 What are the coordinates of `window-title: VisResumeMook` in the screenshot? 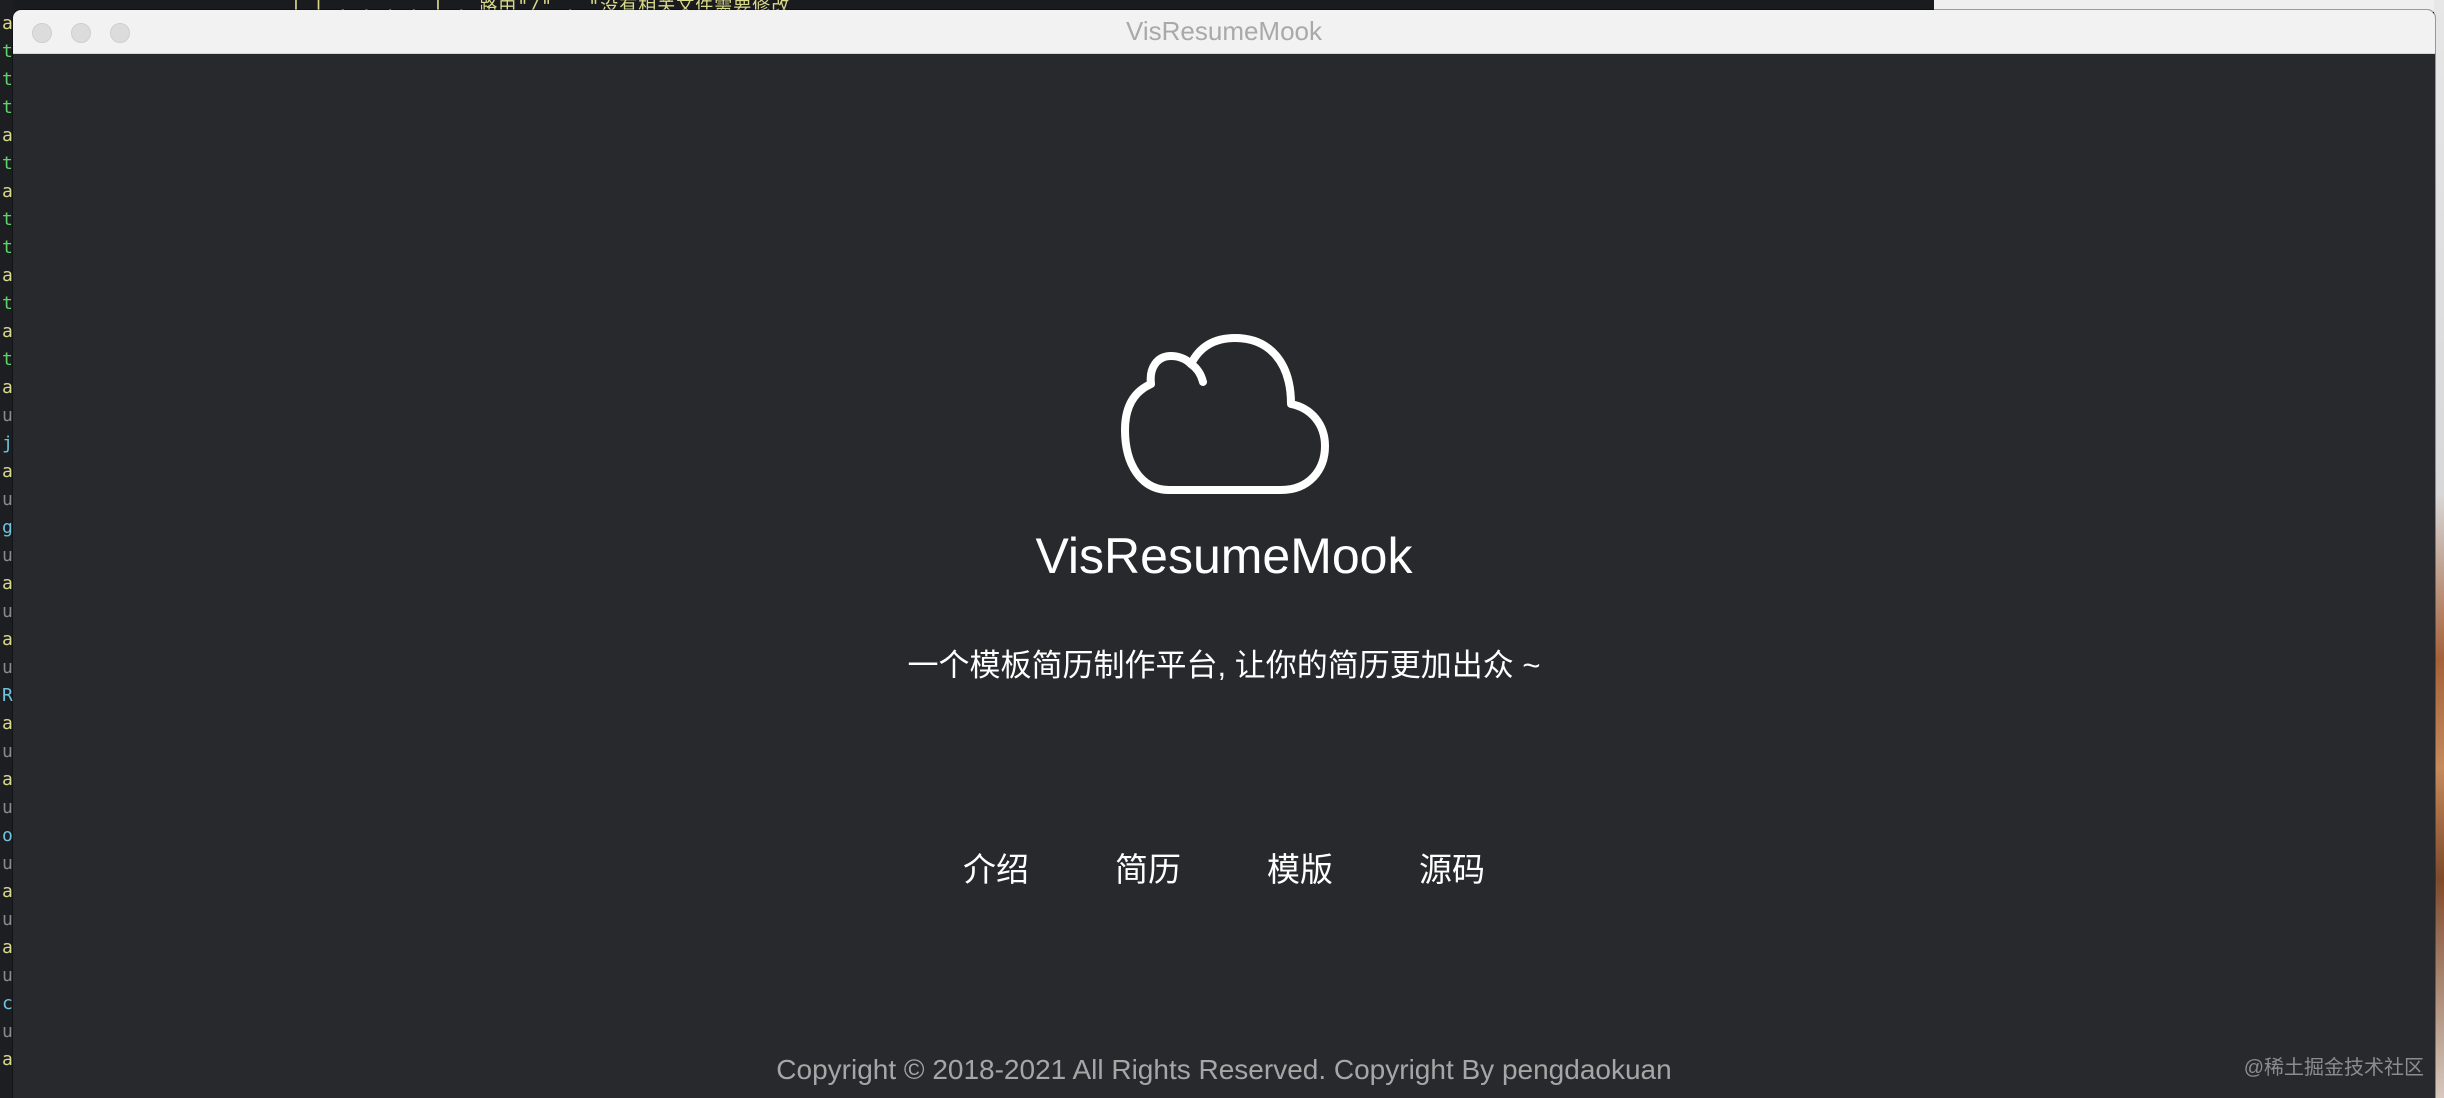 It's located at (1224, 31).